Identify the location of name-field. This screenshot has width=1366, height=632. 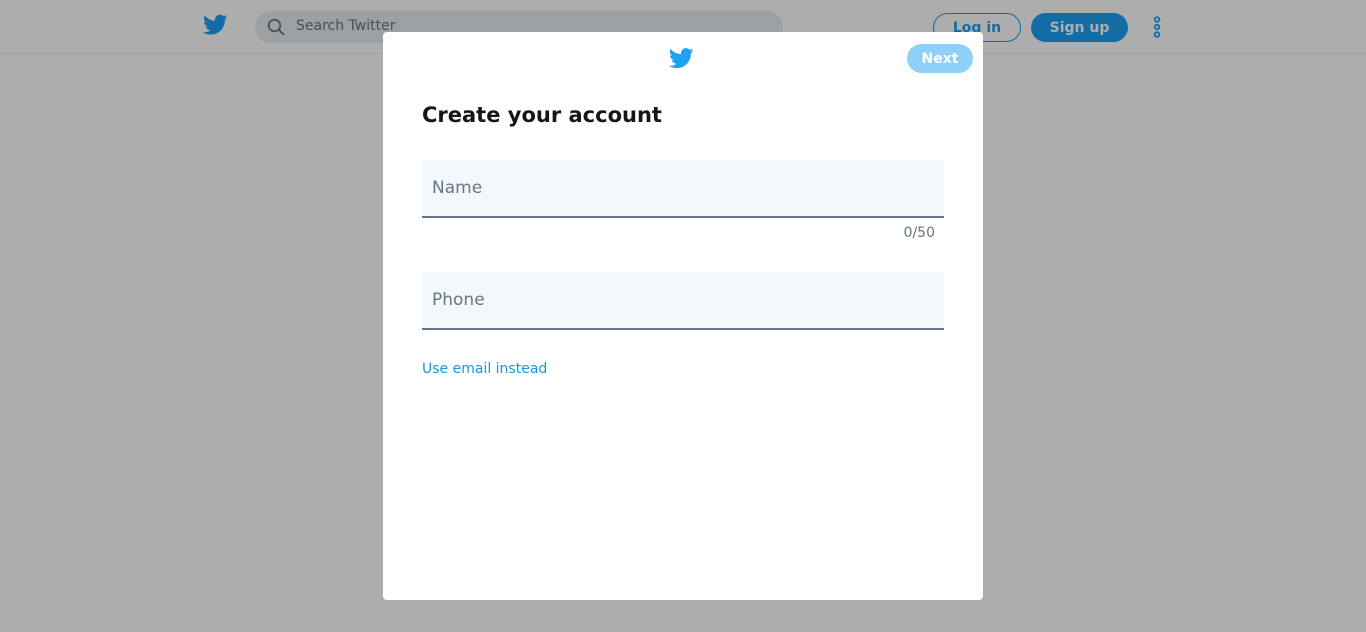
(683, 189).